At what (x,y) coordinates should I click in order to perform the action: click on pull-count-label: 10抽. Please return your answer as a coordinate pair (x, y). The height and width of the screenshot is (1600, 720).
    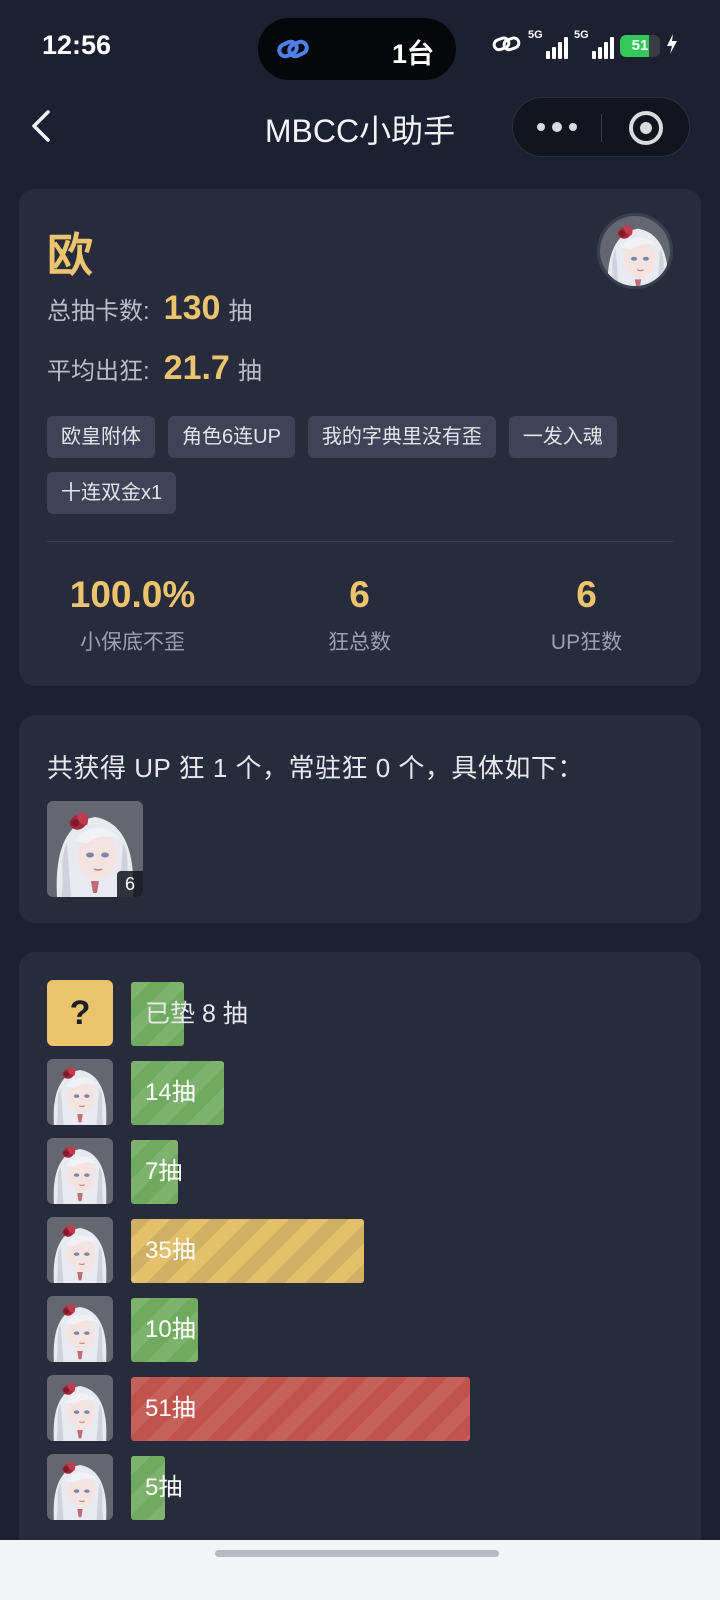
    Looking at the image, I should click on (170, 1329).